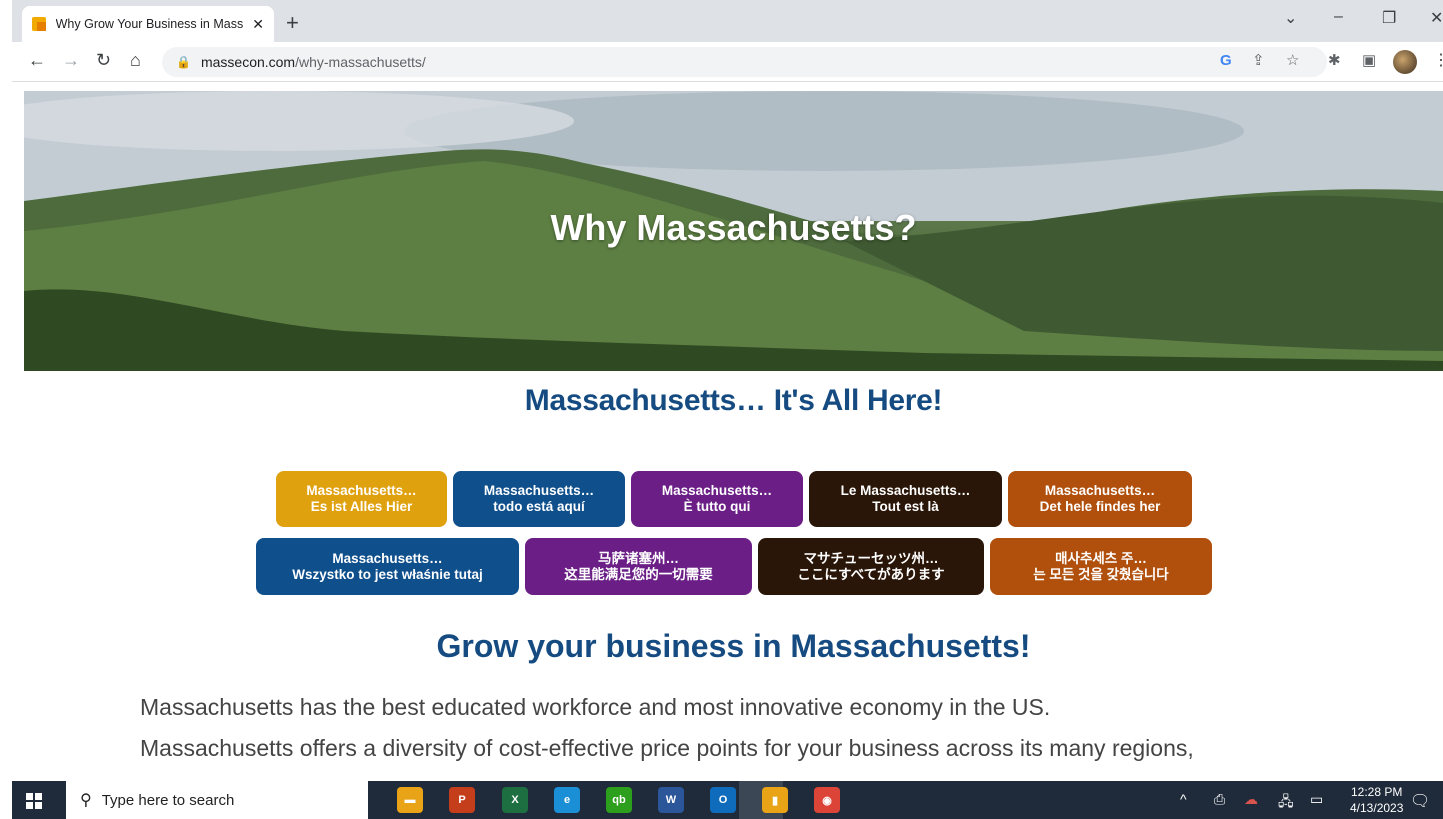 Image resolution: width=1443 pixels, height=819 pixels. What do you see at coordinates (1438, 60) in the screenshot?
I see `menu-kebab-icon: ⋮` at bounding box center [1438, 60].